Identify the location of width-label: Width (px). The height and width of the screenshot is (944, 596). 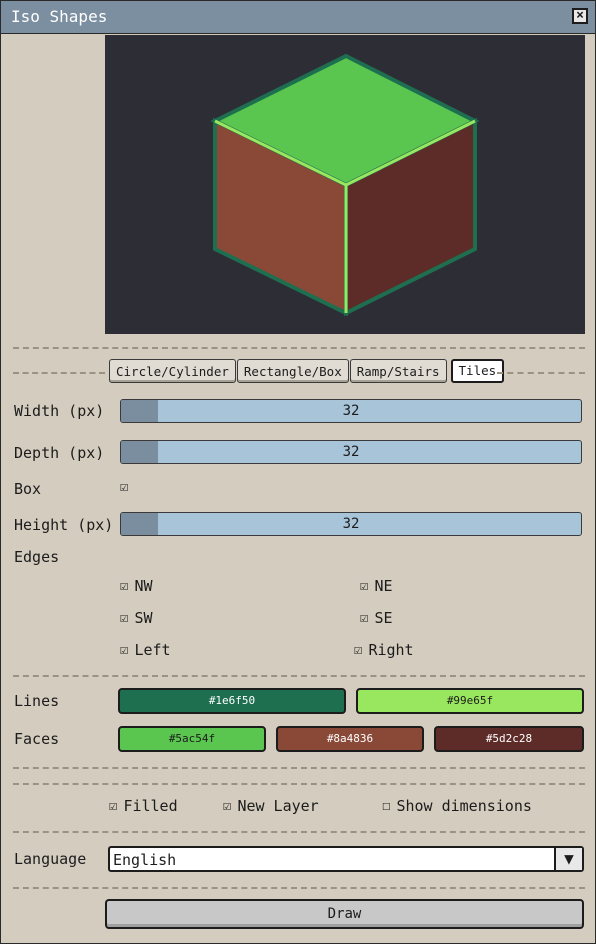
(59, 411).